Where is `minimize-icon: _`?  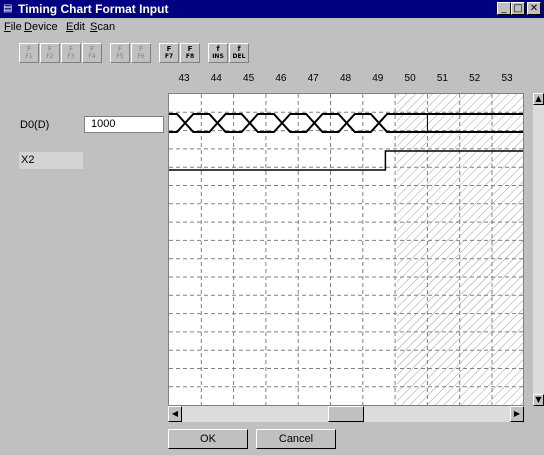 minimize-icon: _ is located at coordinates (504, 8).